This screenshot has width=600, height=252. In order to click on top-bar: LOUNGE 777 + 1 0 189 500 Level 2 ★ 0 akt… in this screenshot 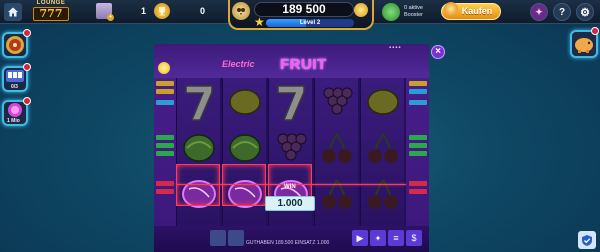, I will do `click(300, 15)`.